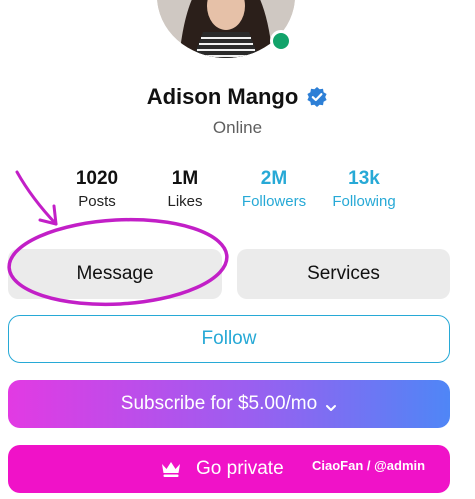  What do you see at coordinates (97, 190) in the screenshot?
I see `stat-posts: 1020 Posts` at bounding box center [97, 190].